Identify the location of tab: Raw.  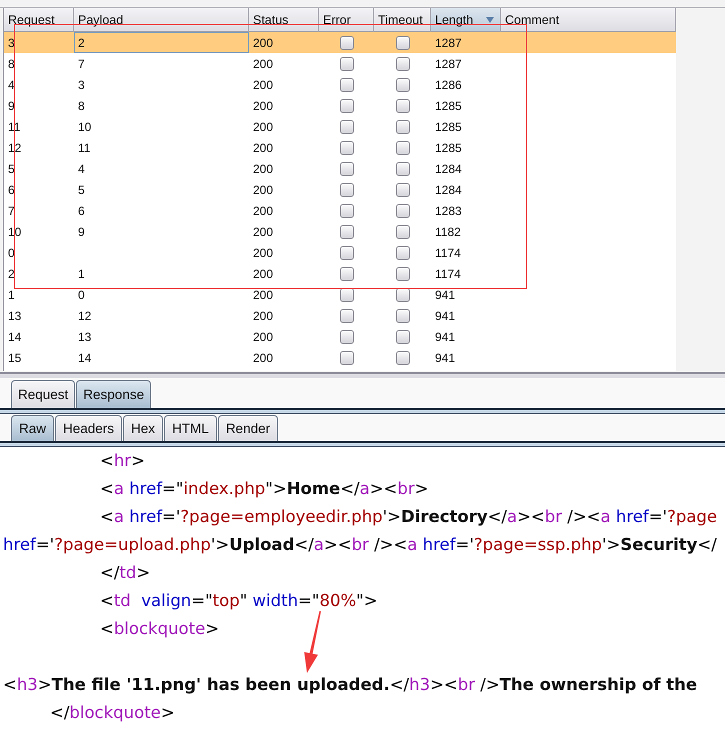
(32, 428).